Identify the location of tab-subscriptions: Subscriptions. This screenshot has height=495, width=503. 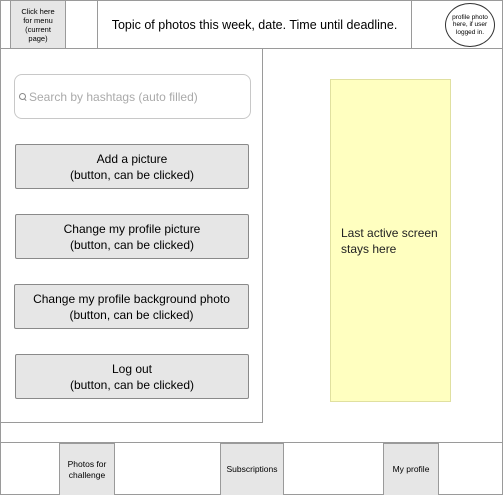
(252, 469).